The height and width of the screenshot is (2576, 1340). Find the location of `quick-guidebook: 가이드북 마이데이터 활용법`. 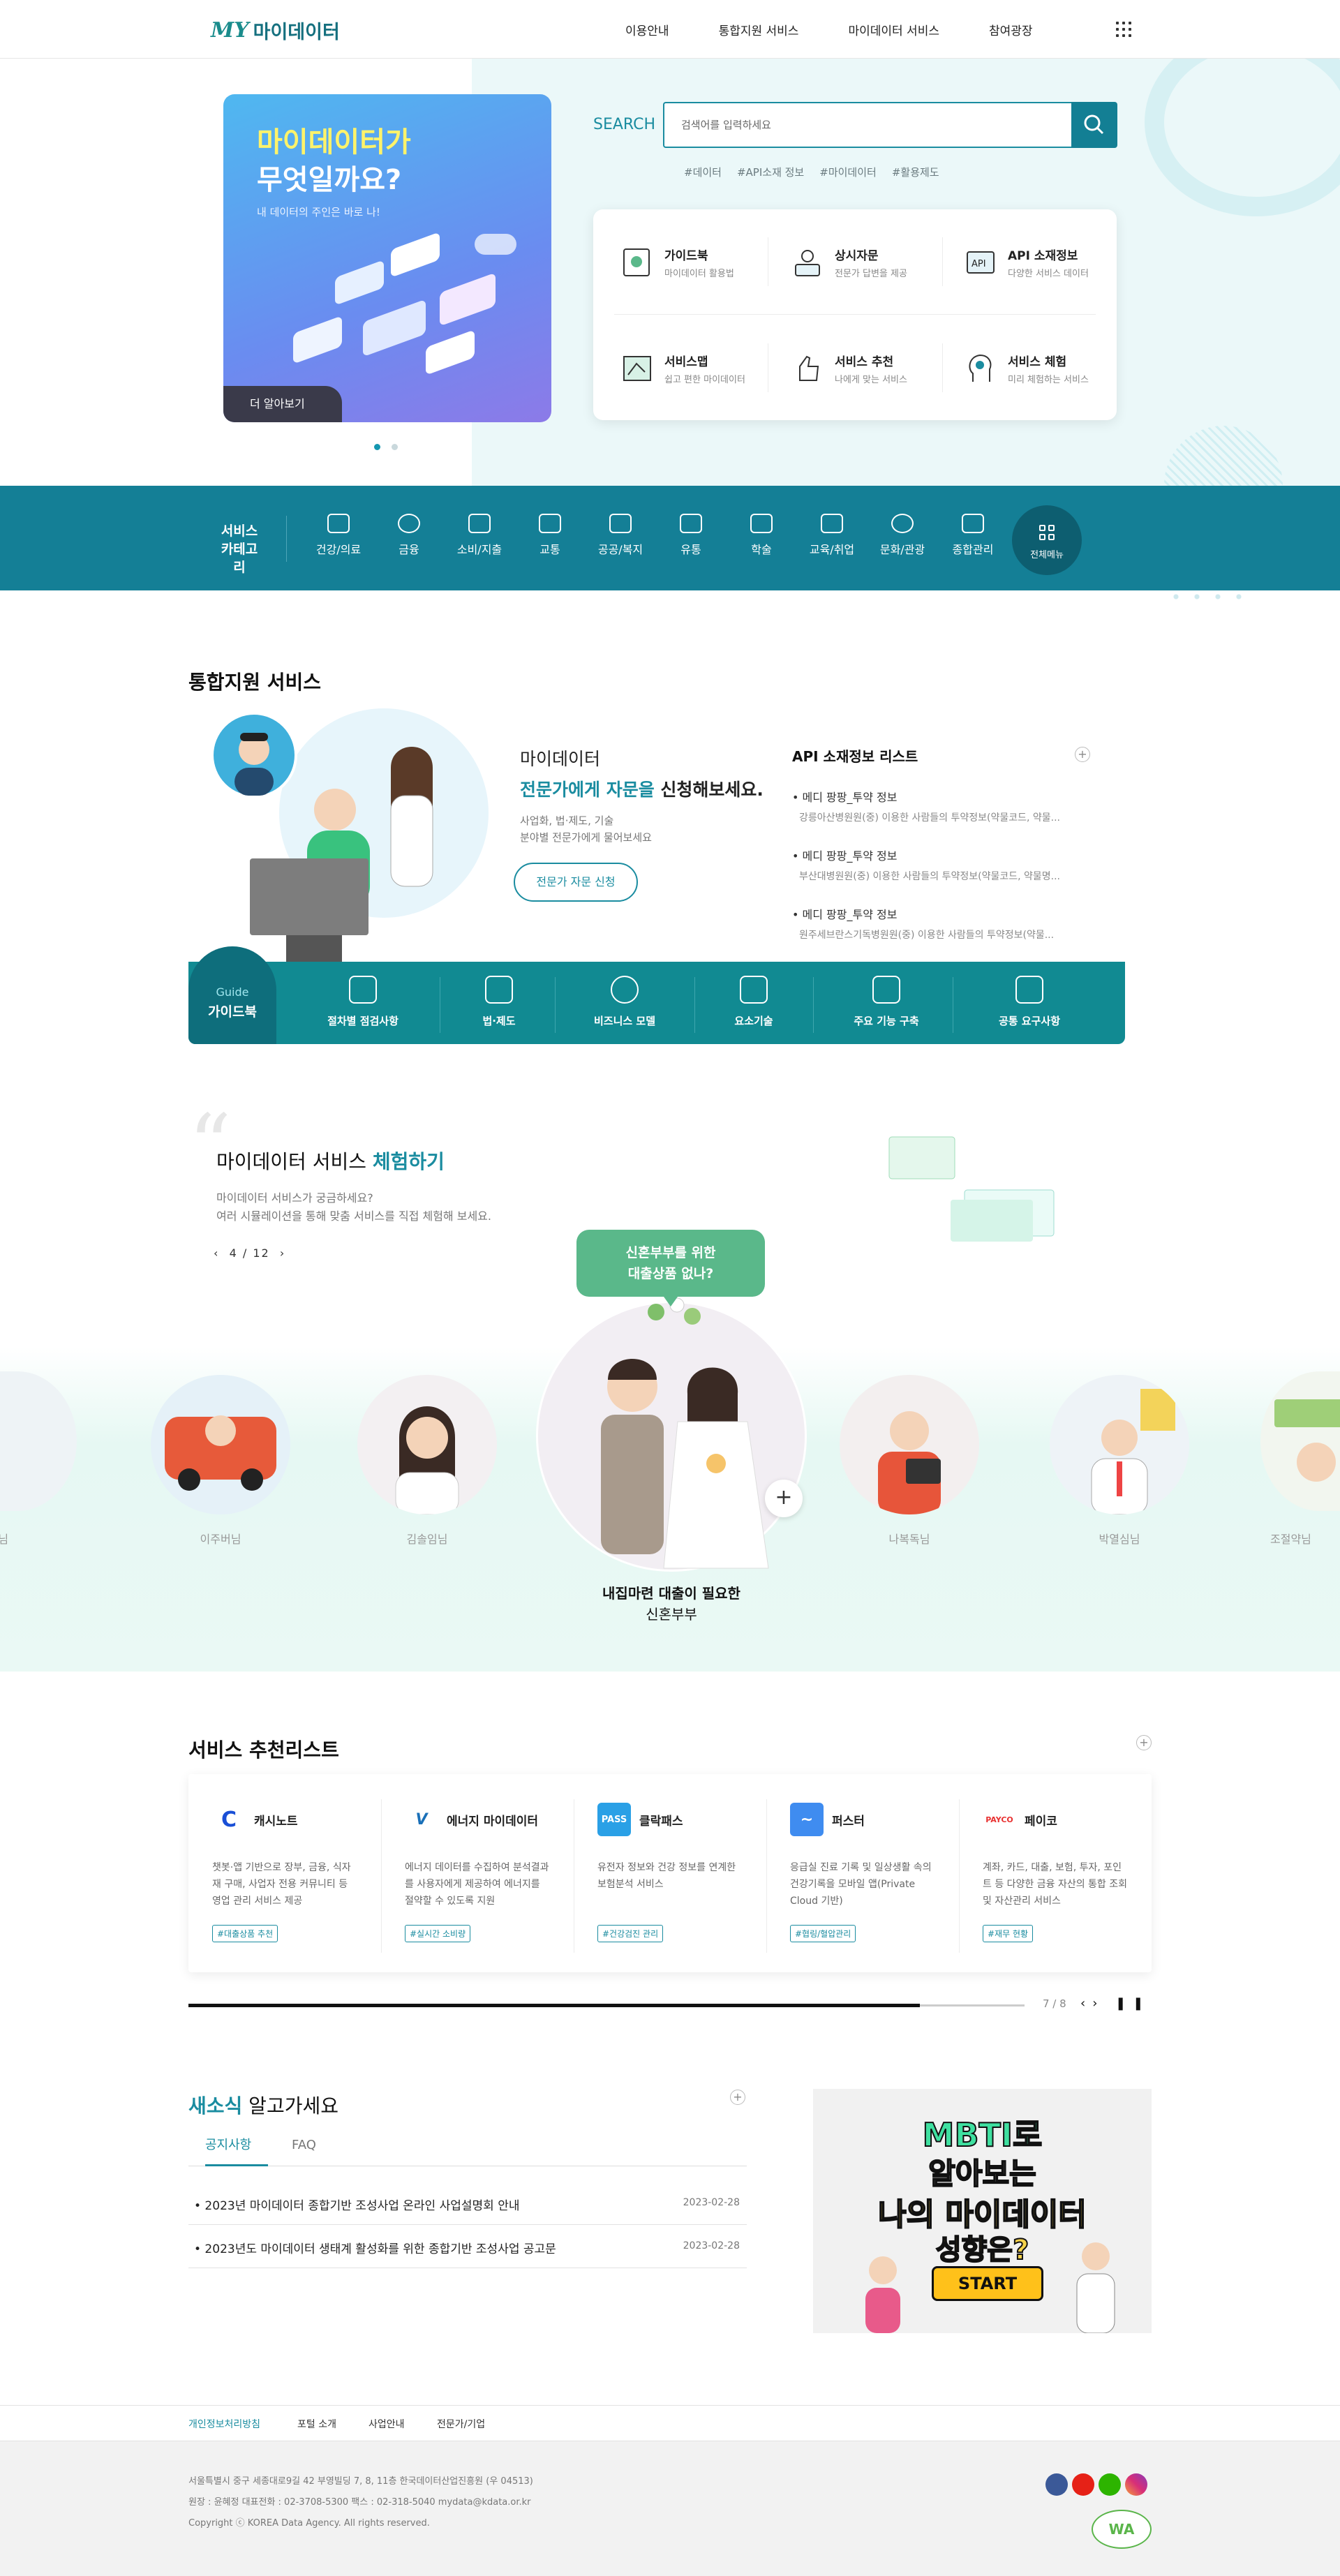

quick-guidebook: 가이드북 마이데이터 활용법 is located at coordinates (703, 262).